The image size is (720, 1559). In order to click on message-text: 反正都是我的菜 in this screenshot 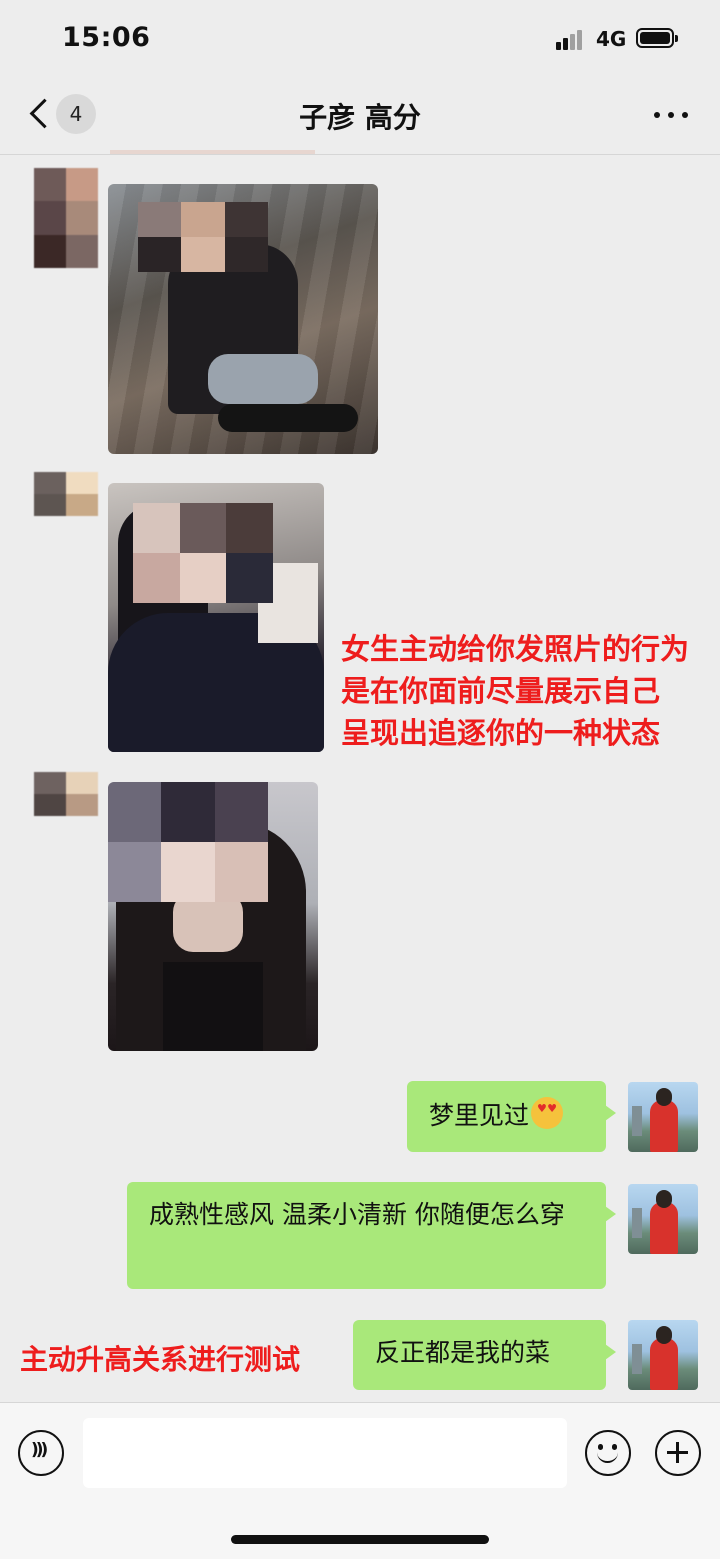, I will do `click(463, 1352)`.